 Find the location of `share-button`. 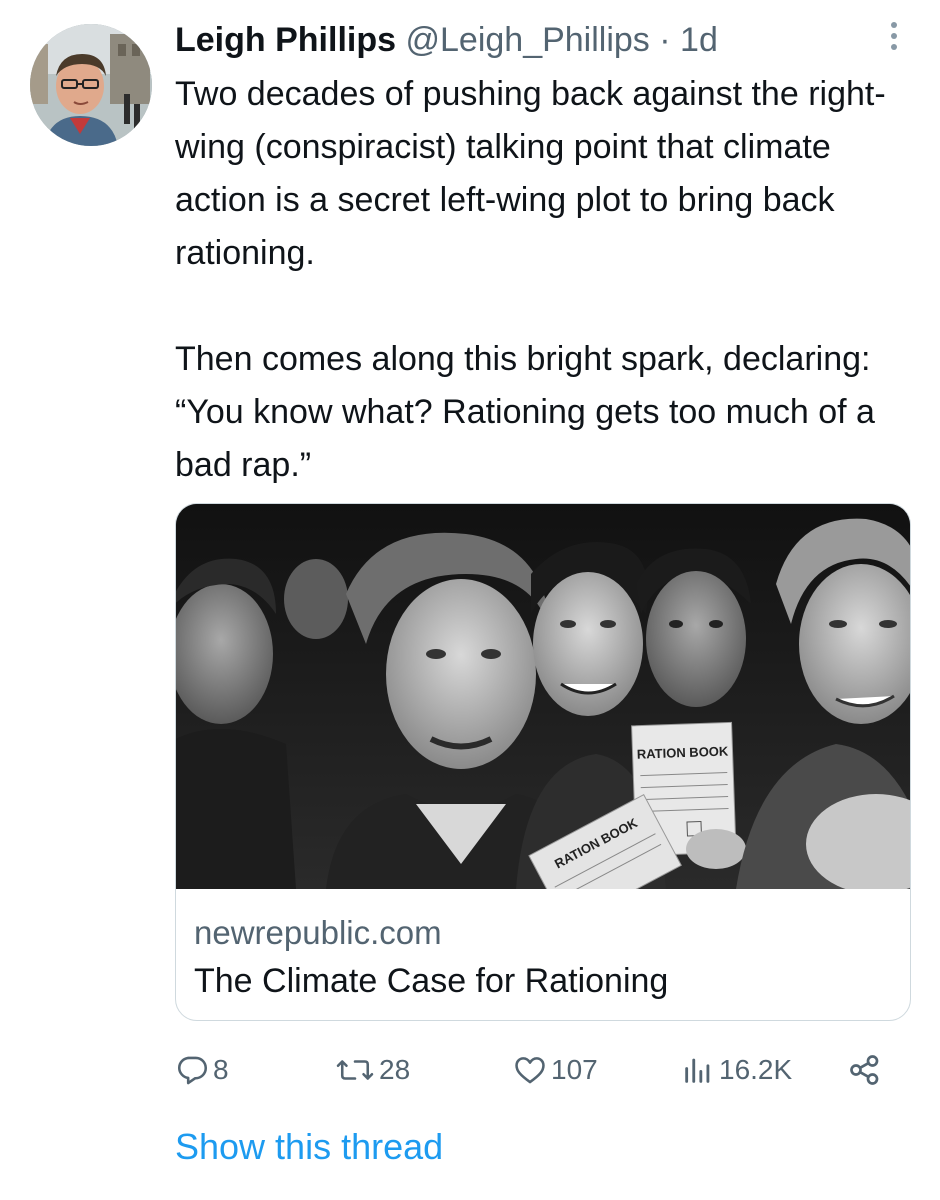

share-button is located at coordinates (867, 1070).